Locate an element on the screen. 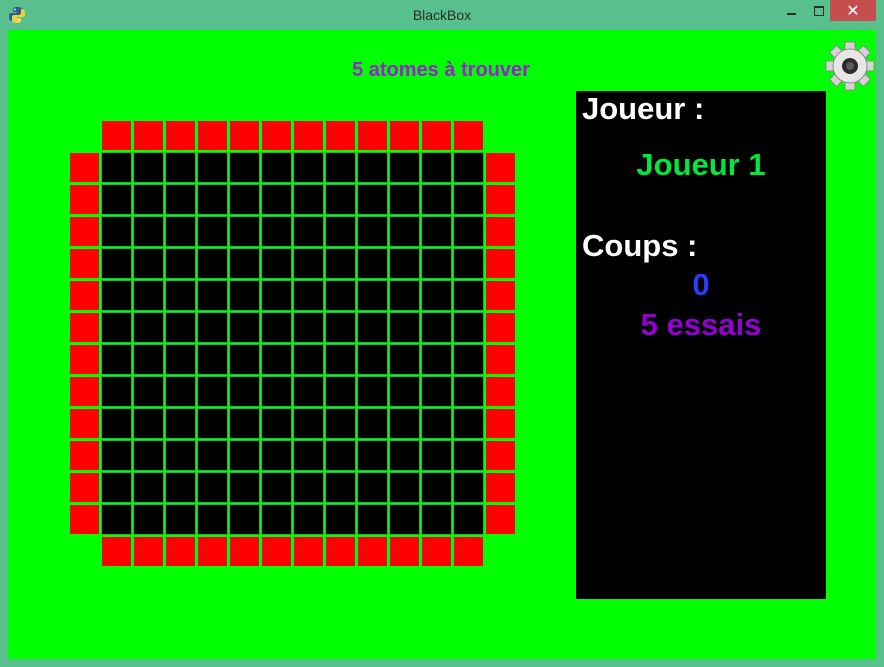  minimize-button is located at coordinates (791, 11).